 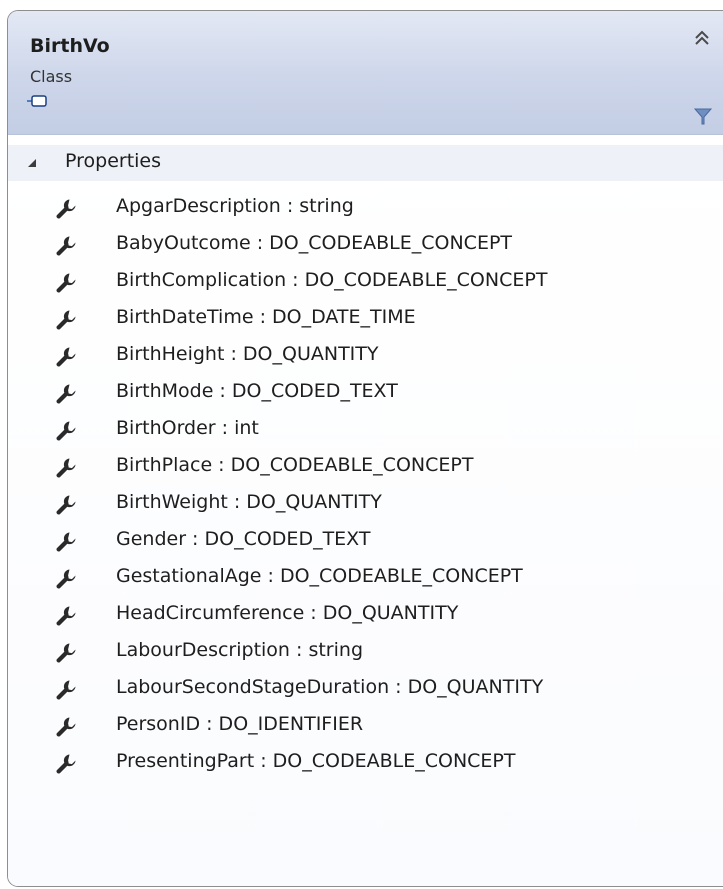 What do you see at coordinates (239, 650) in the screenshot?
I see `property-label: LabourDescription : string` at bounding box center [239, 650].